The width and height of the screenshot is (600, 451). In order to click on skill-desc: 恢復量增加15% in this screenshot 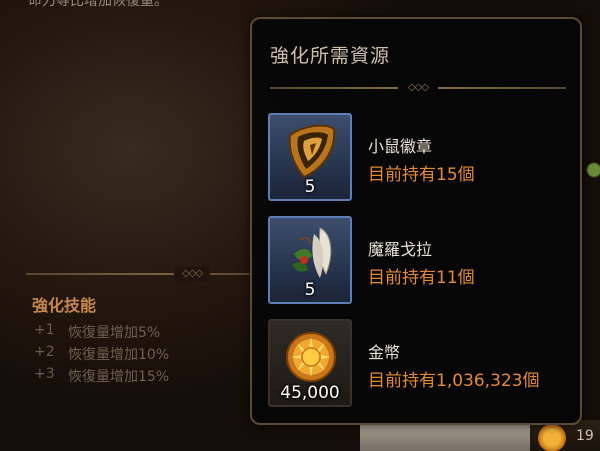, I will do `click(119, 377)`.